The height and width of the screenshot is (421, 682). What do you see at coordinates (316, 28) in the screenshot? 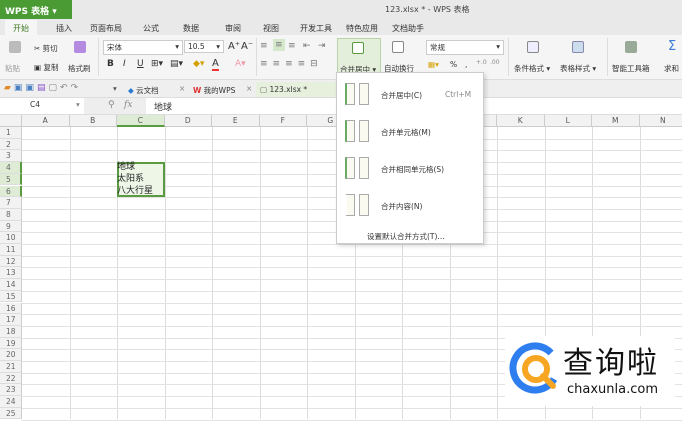
I see `tab-developer: 开发工具` at bounding box center [316, 28].